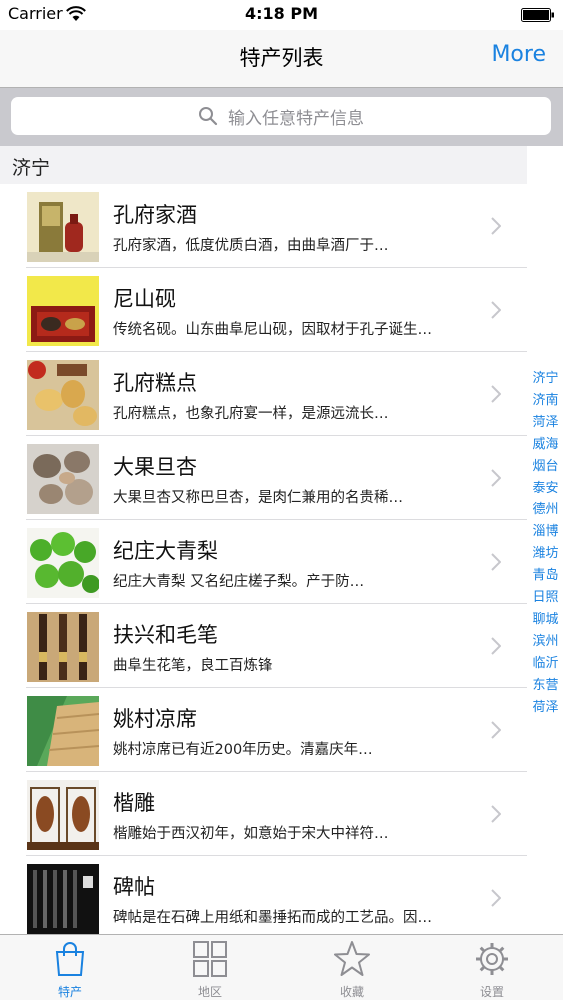  Describe the element at coordinates (492, 959) in the screenshot. I see `gear-icon` at that location.